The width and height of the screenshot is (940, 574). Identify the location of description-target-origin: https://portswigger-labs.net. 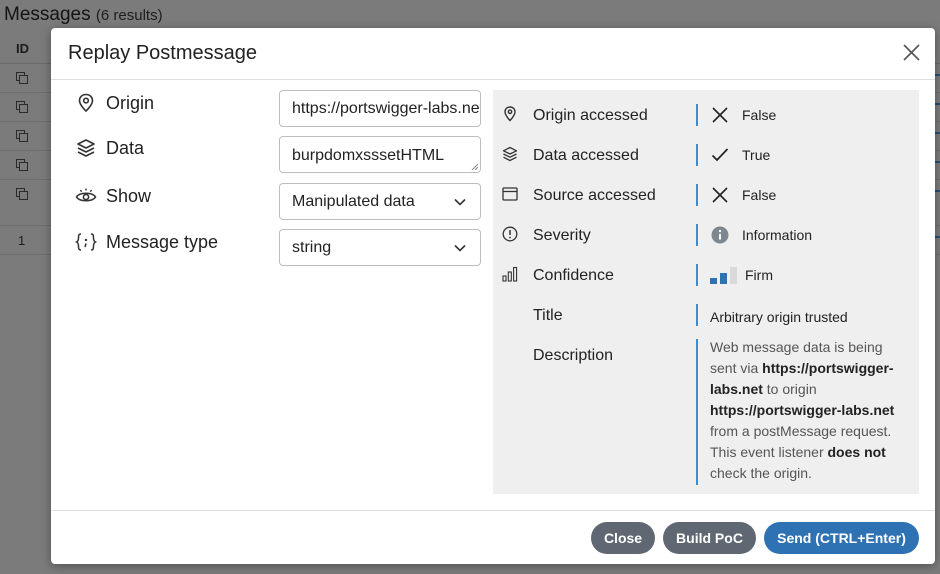
(802, 410).